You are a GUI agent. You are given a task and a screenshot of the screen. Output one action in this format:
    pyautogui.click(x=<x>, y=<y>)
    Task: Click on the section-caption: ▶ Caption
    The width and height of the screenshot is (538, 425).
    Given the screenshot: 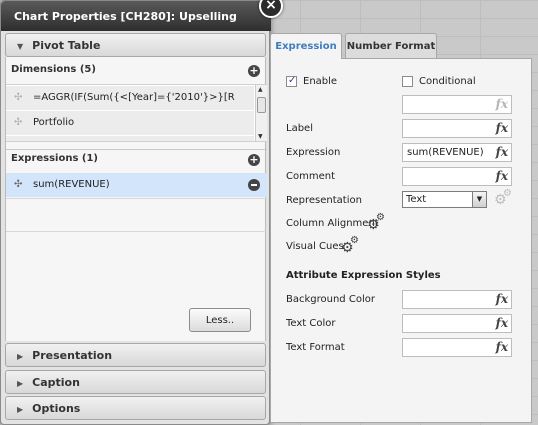 What is the action you would take?
    pyautogui.click(x=135, y=382)
    